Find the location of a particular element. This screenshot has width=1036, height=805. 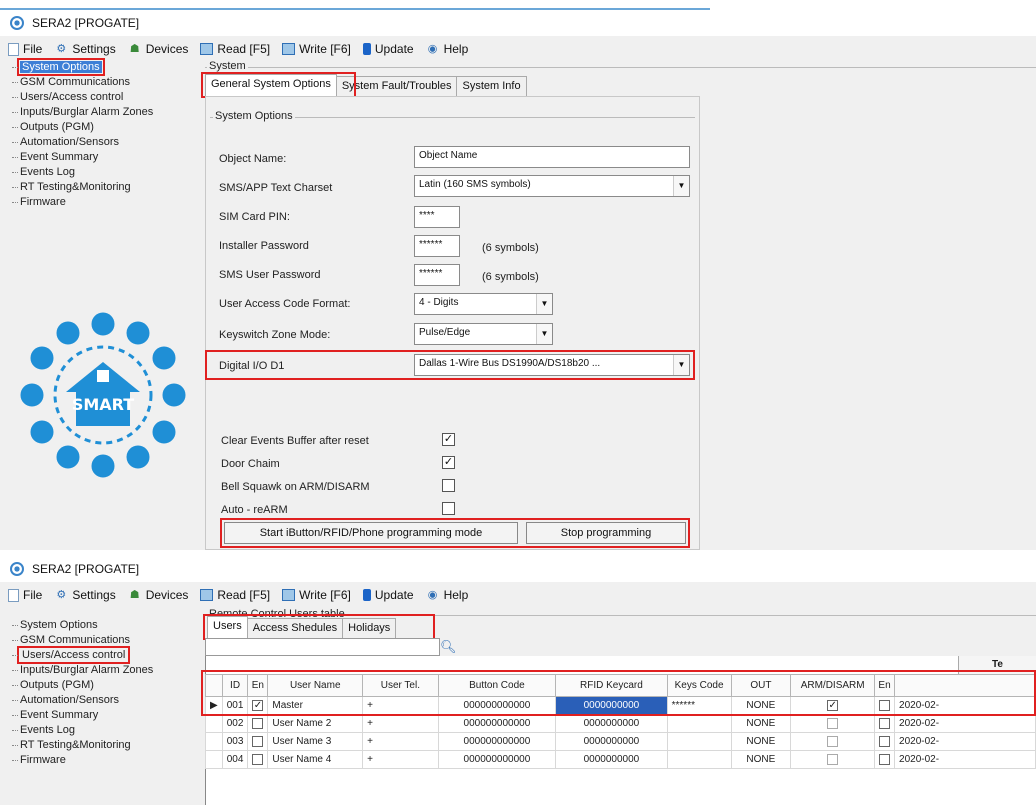

col-keys-code: Keys Code is located at coordinates (699, 685).